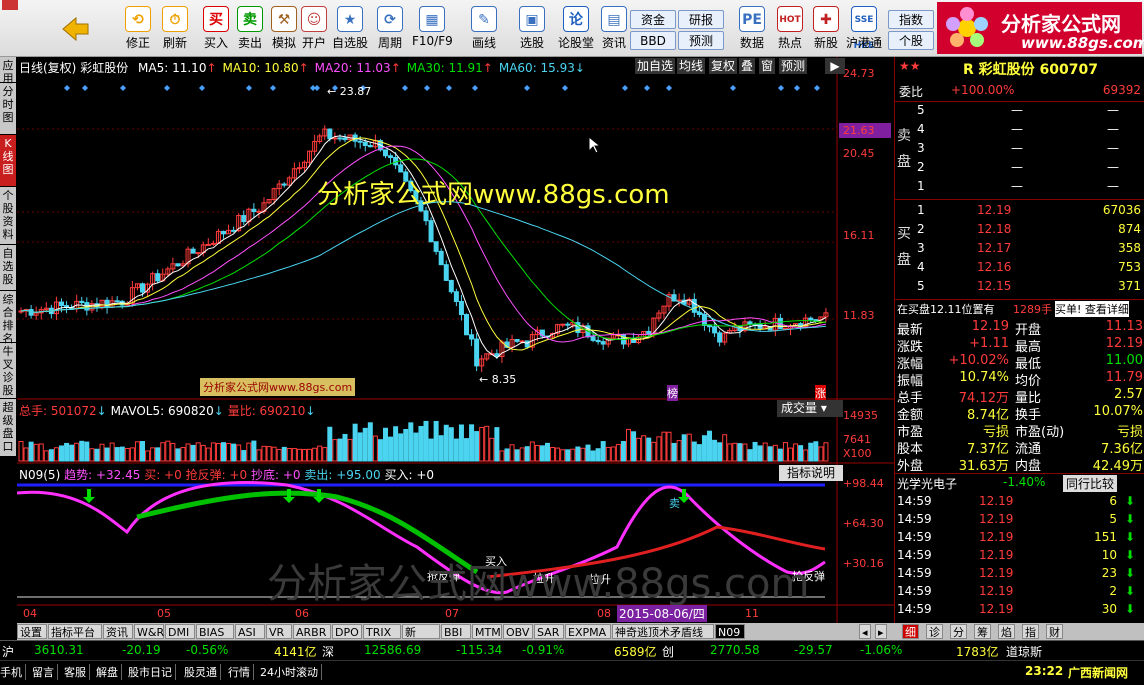  Describe the element at coordinates (8, 161) in the screenshot. I see `sidebar-item-2: K线图` at that location.